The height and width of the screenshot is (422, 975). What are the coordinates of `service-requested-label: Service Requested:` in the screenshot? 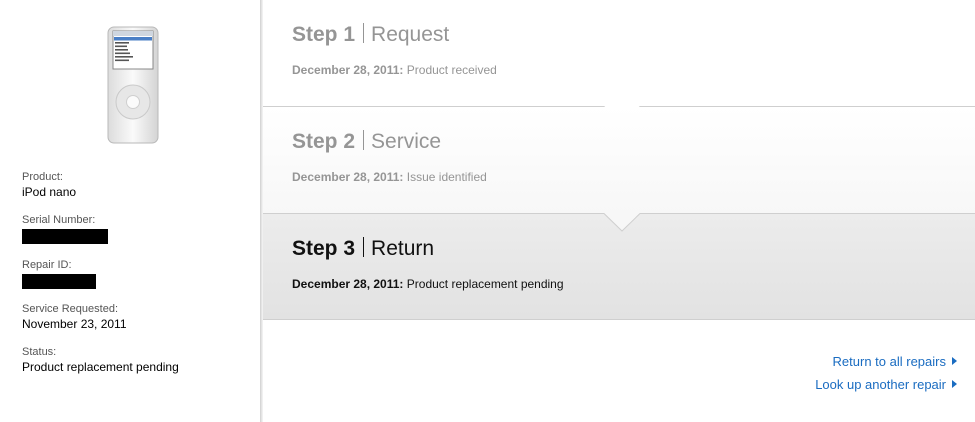 It's located at (70, 309).